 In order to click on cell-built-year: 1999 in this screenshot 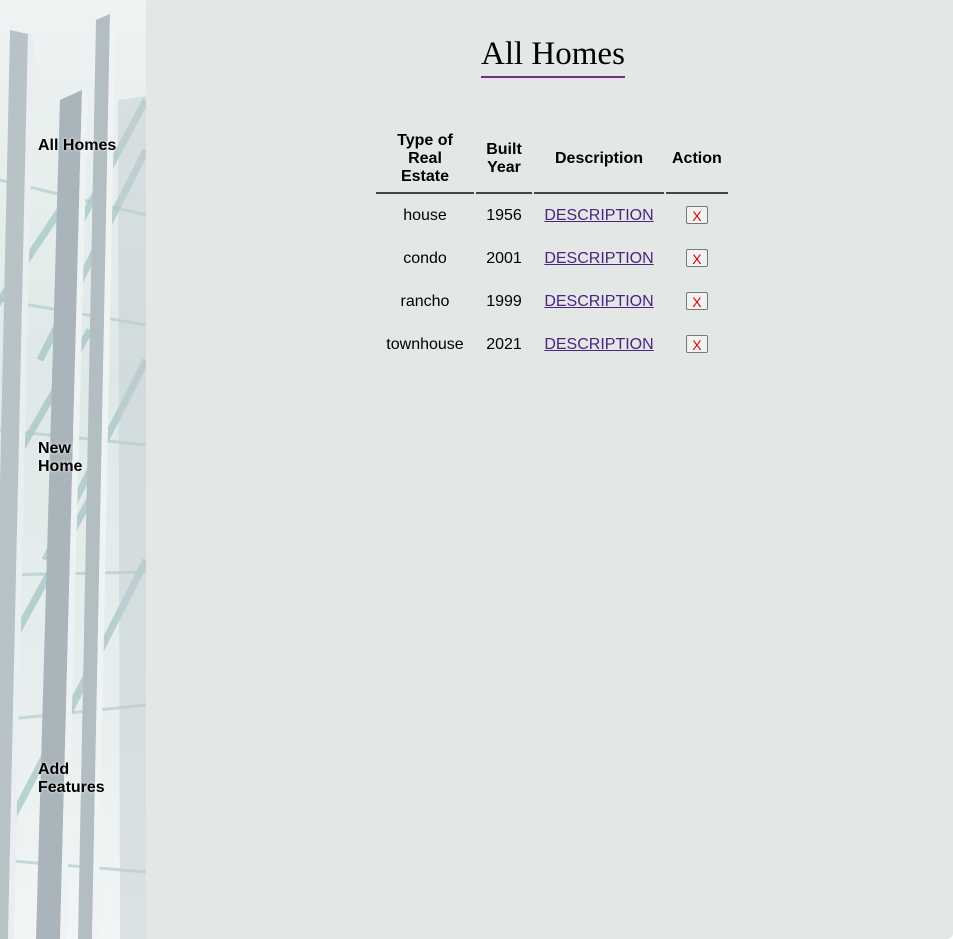, I will do `click(504, 301)`.